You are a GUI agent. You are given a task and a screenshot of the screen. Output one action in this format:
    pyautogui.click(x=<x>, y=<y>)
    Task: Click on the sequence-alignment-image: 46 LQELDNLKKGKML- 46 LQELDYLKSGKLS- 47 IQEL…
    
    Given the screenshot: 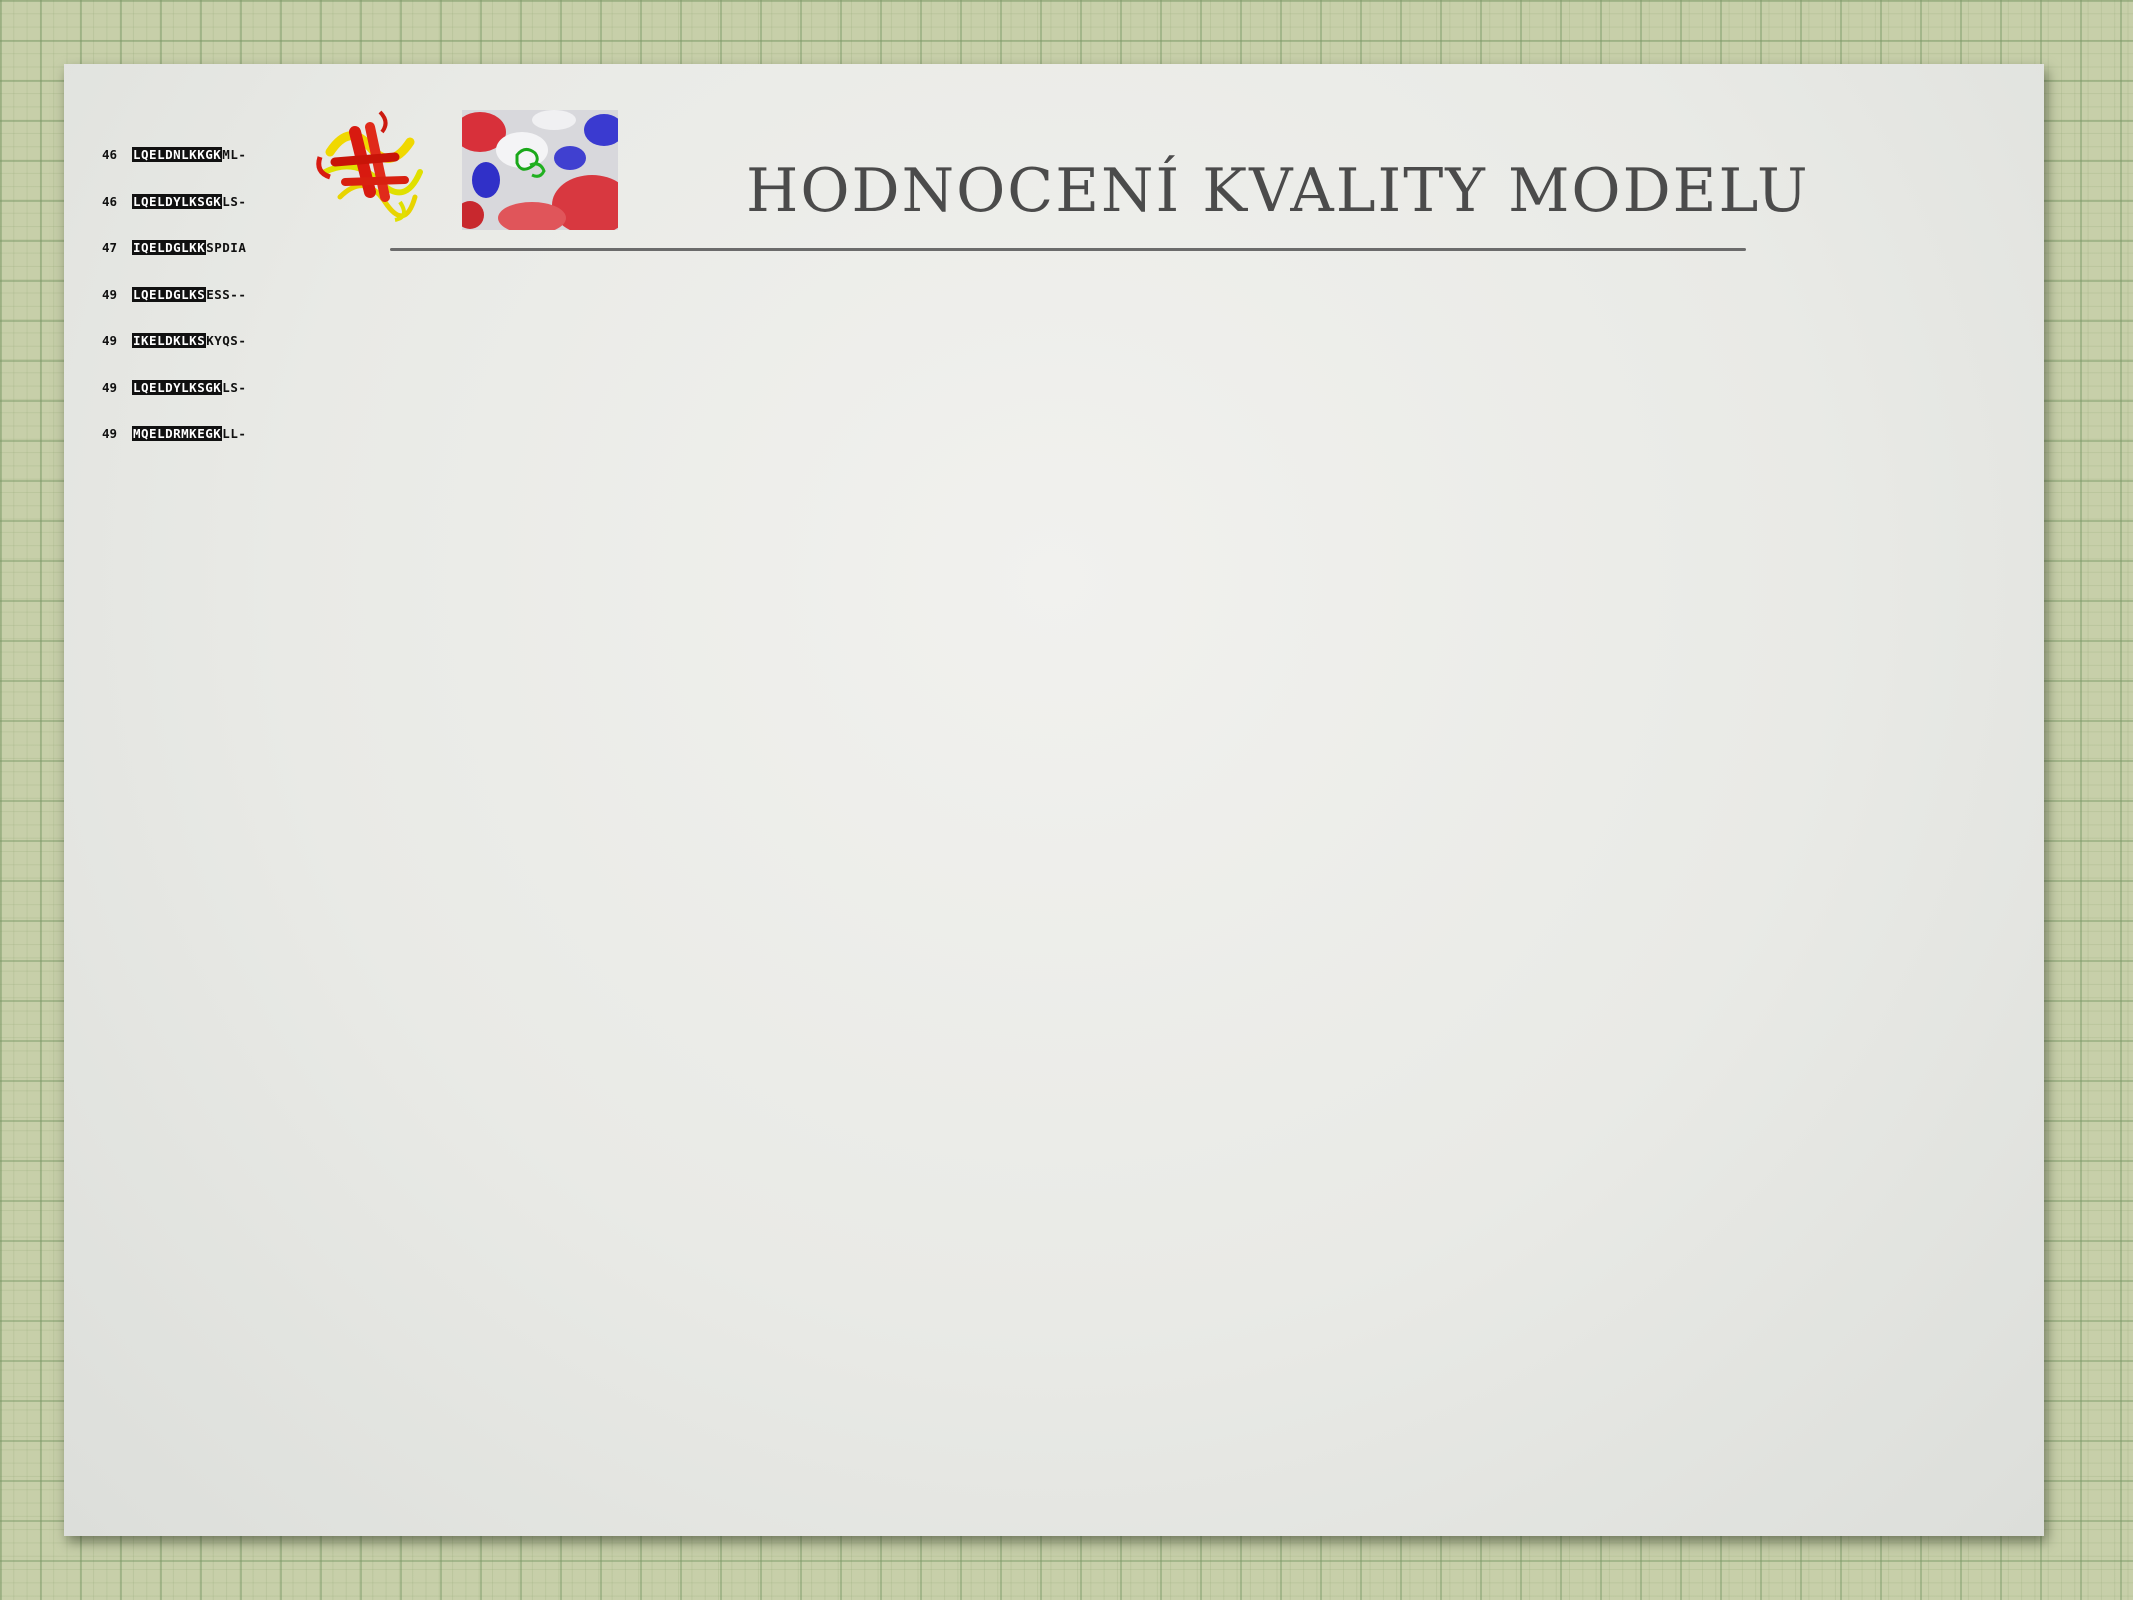 What is the action you would take?
    pyautogui.click(x=174, y=294)
    